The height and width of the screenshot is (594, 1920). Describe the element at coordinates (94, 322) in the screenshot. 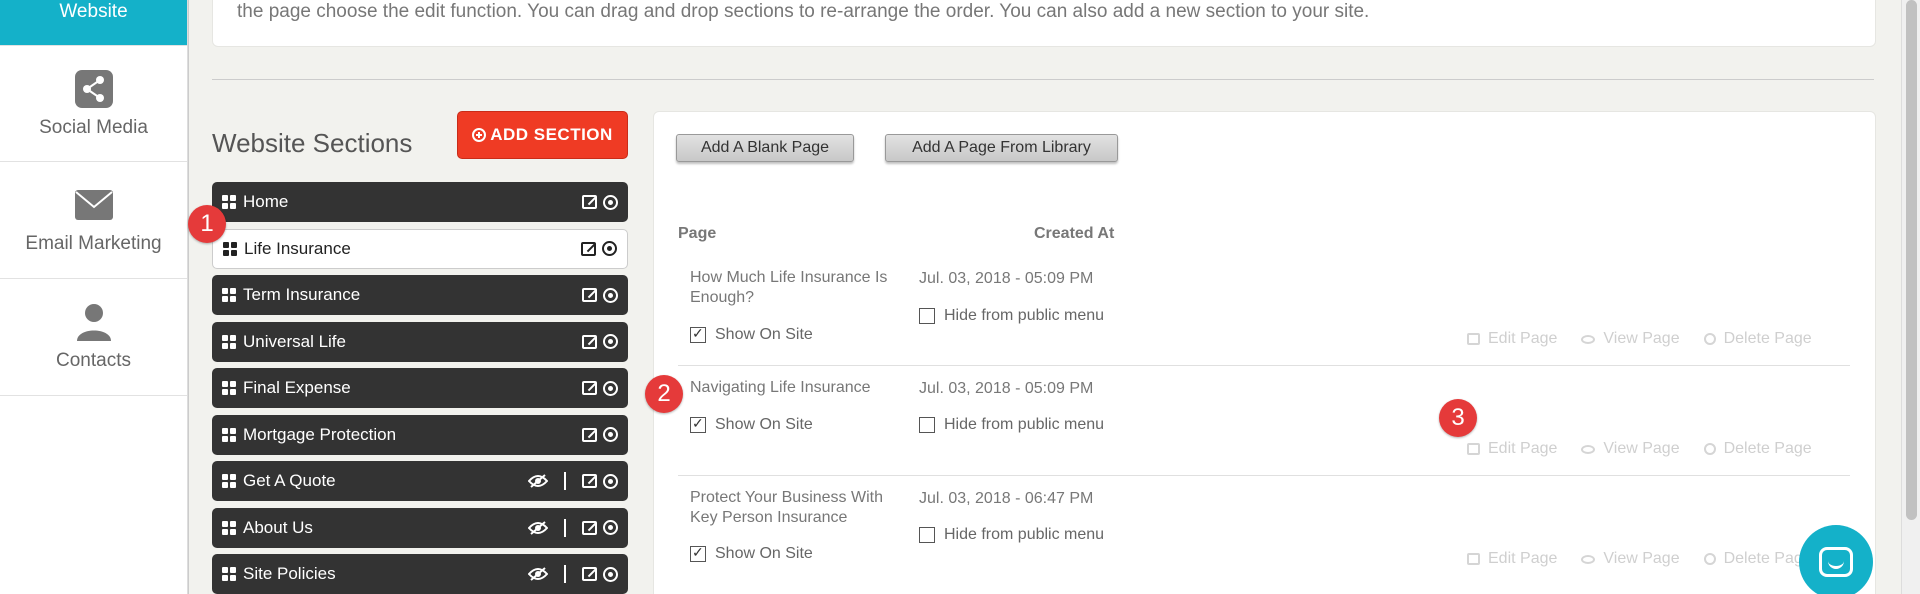

I see `user-icon` at that location.